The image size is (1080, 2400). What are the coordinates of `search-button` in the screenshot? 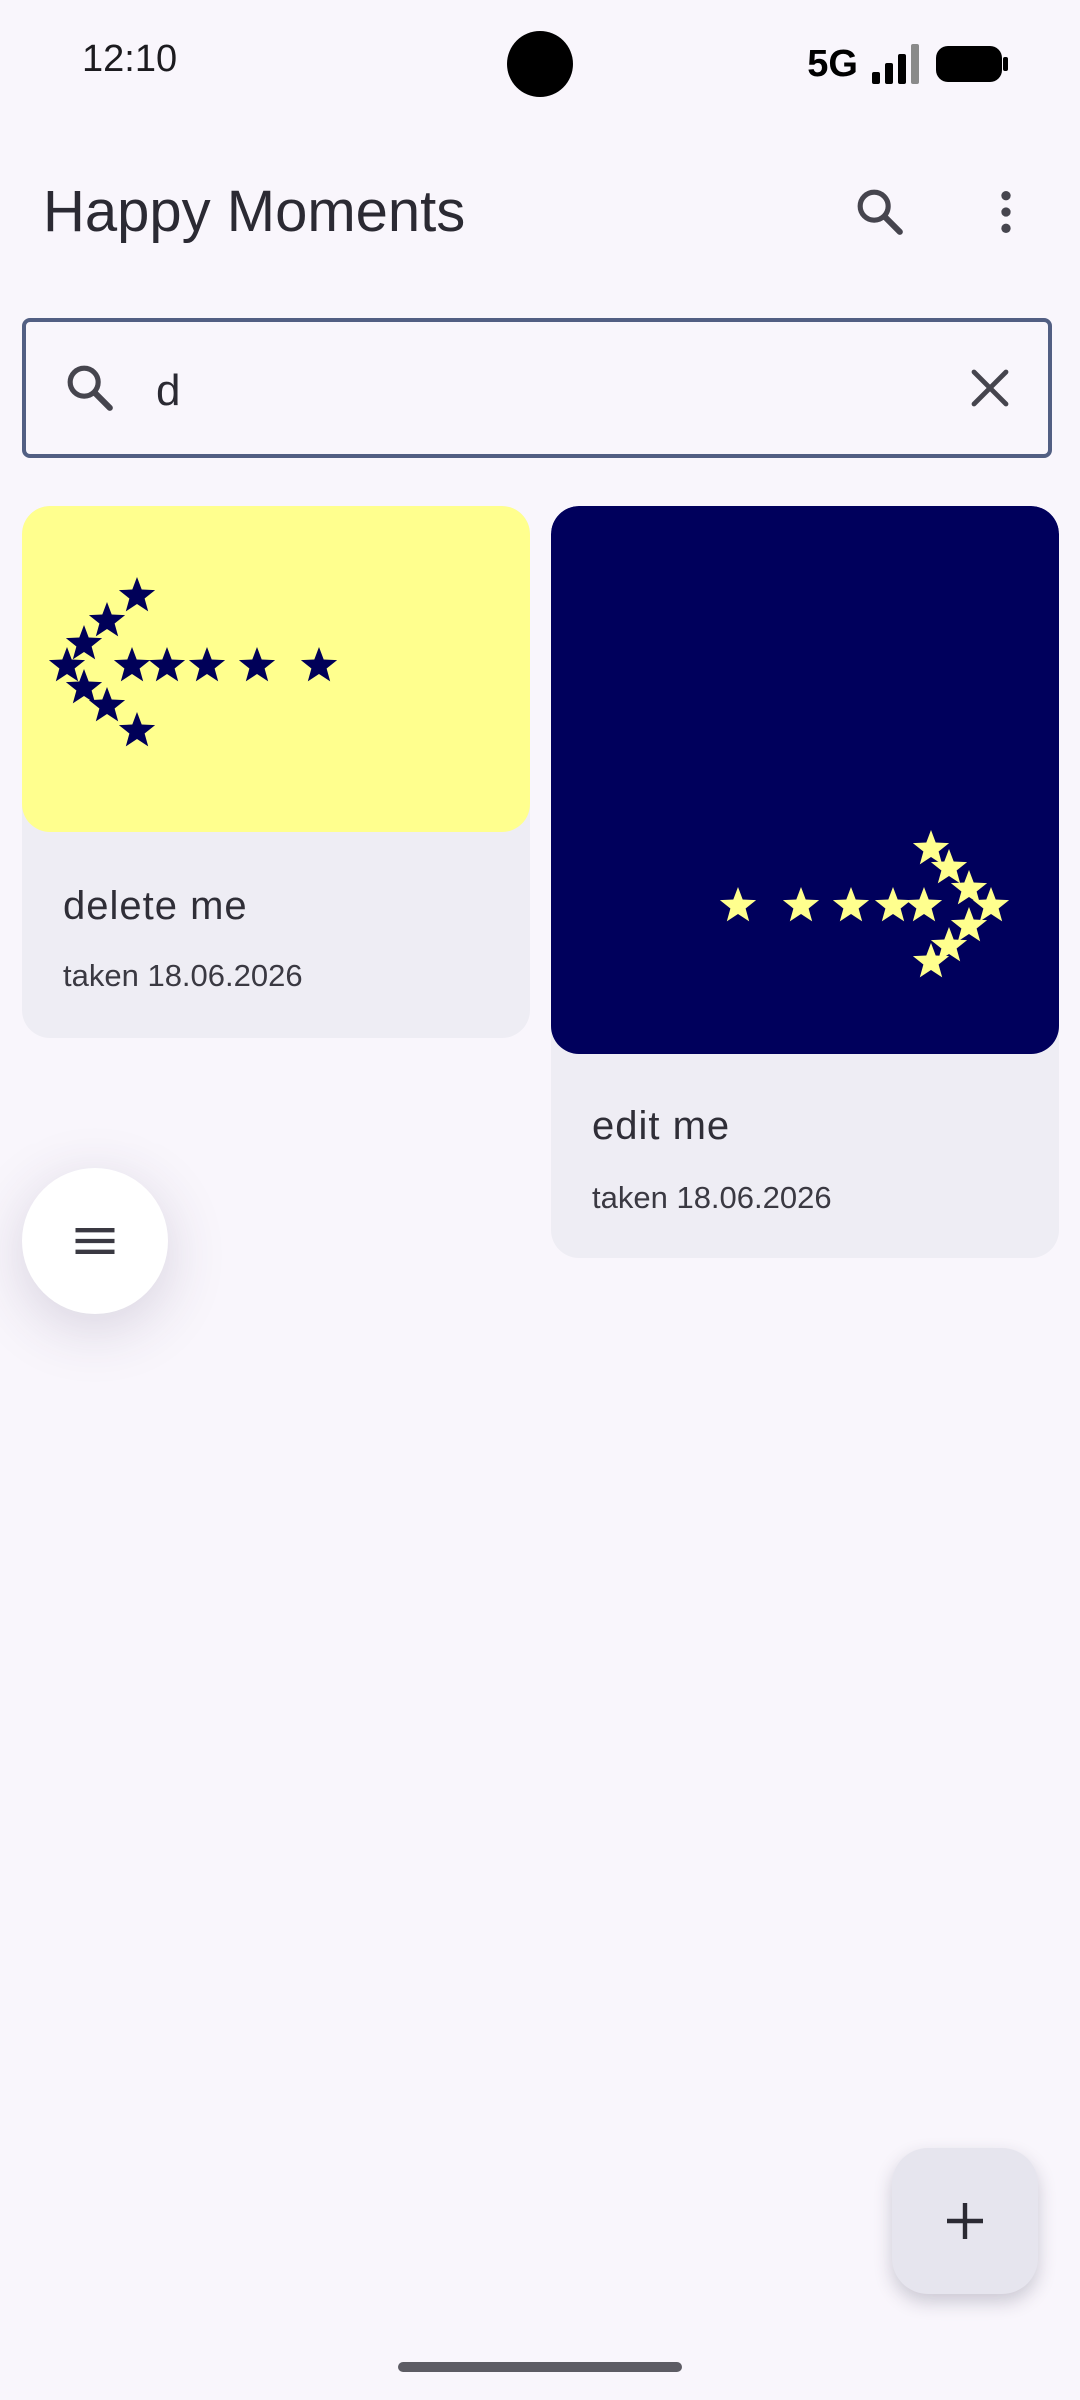 It's located at (880, 212).